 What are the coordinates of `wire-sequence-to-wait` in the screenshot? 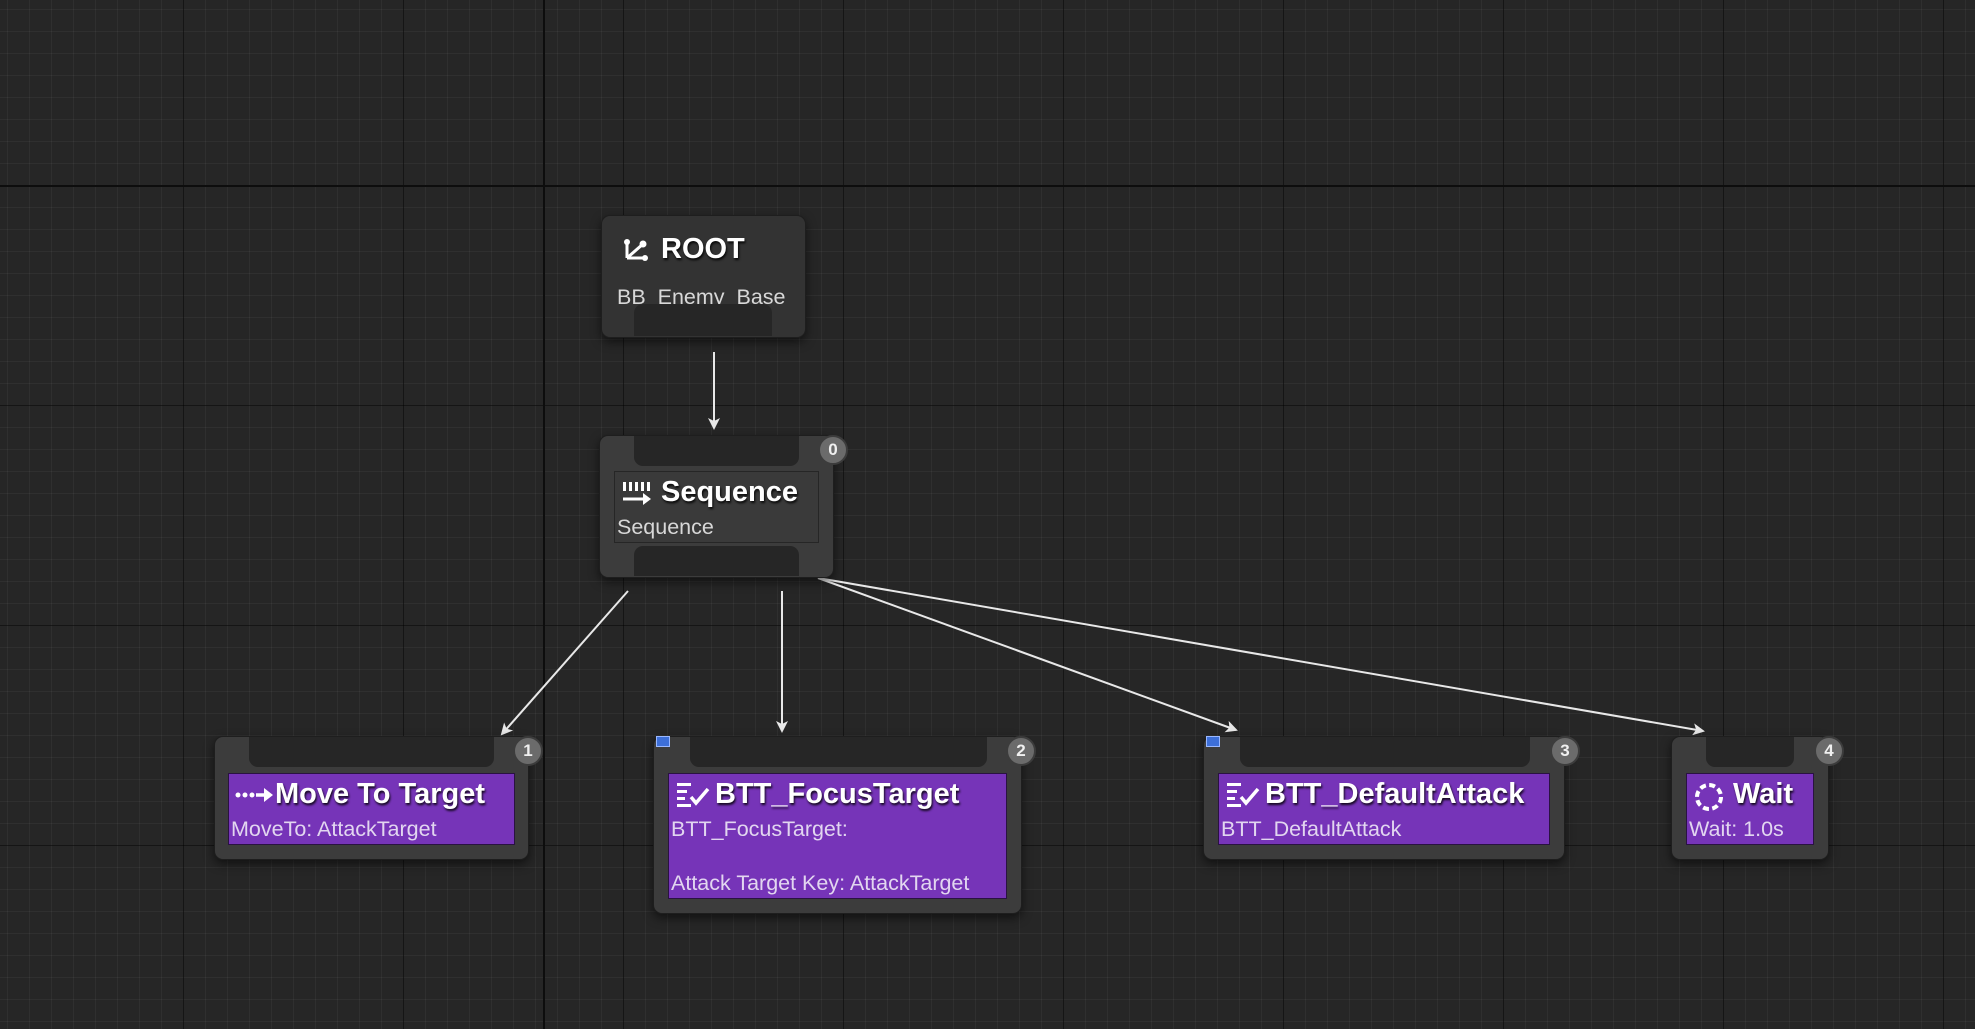 It's located at (1261, 656).